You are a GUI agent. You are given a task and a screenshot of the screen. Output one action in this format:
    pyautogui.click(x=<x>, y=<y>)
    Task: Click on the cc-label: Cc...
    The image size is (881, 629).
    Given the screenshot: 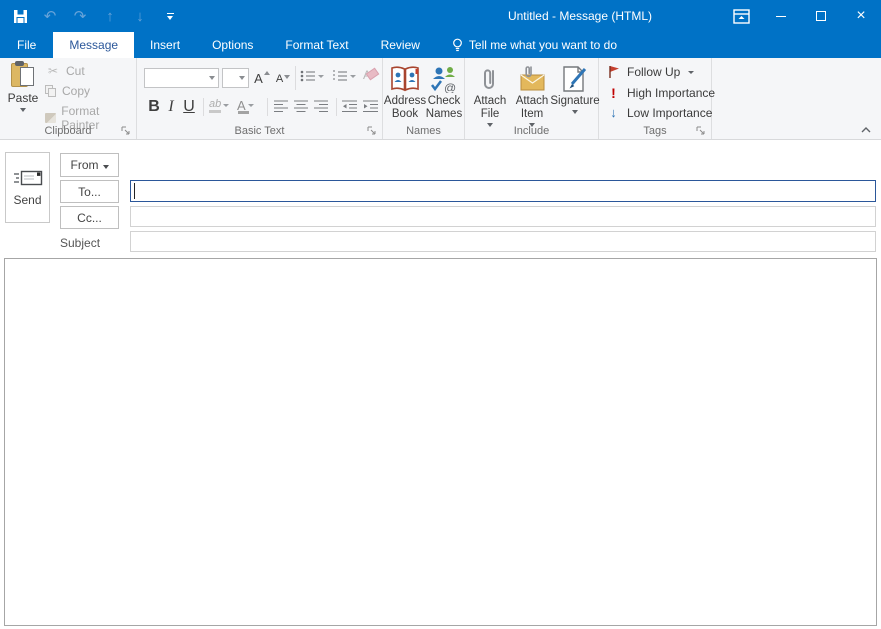 What is the action you would take?
    pyautogui.click(x=89, y=217)
    